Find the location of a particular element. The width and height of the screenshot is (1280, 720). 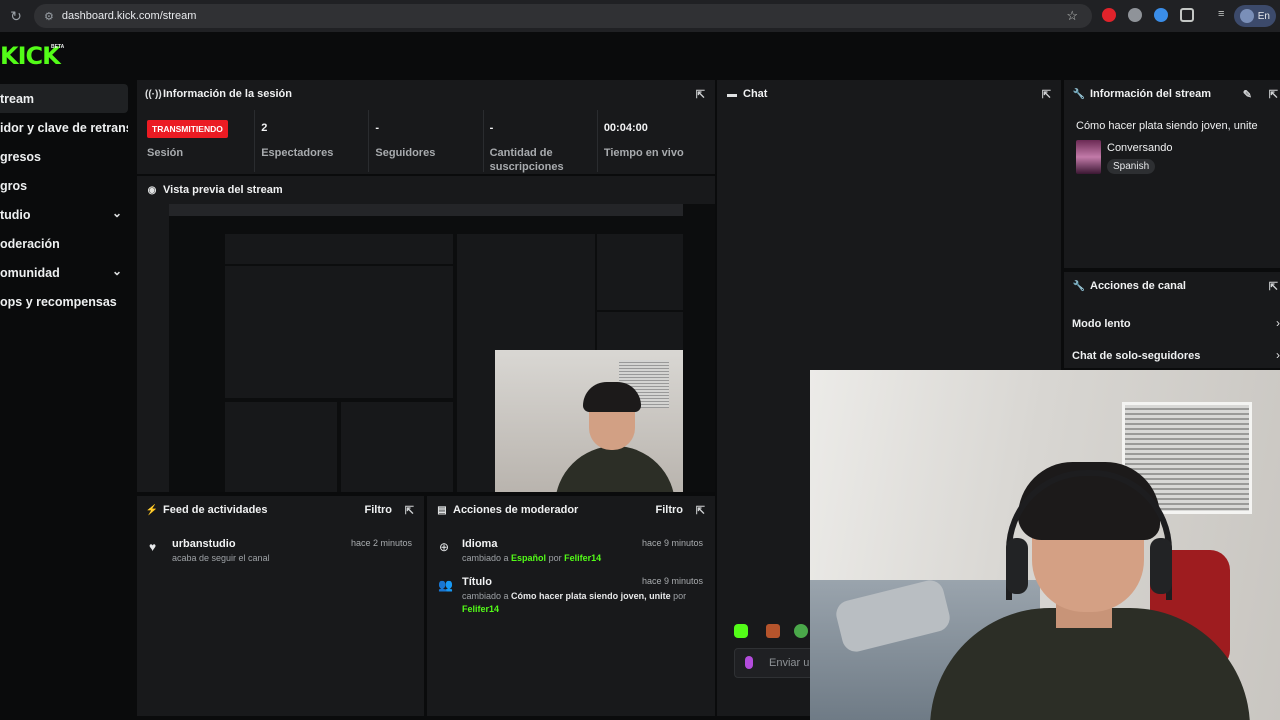

stat-viewers: 2 Espectadores is located at coordinates (312, 141).